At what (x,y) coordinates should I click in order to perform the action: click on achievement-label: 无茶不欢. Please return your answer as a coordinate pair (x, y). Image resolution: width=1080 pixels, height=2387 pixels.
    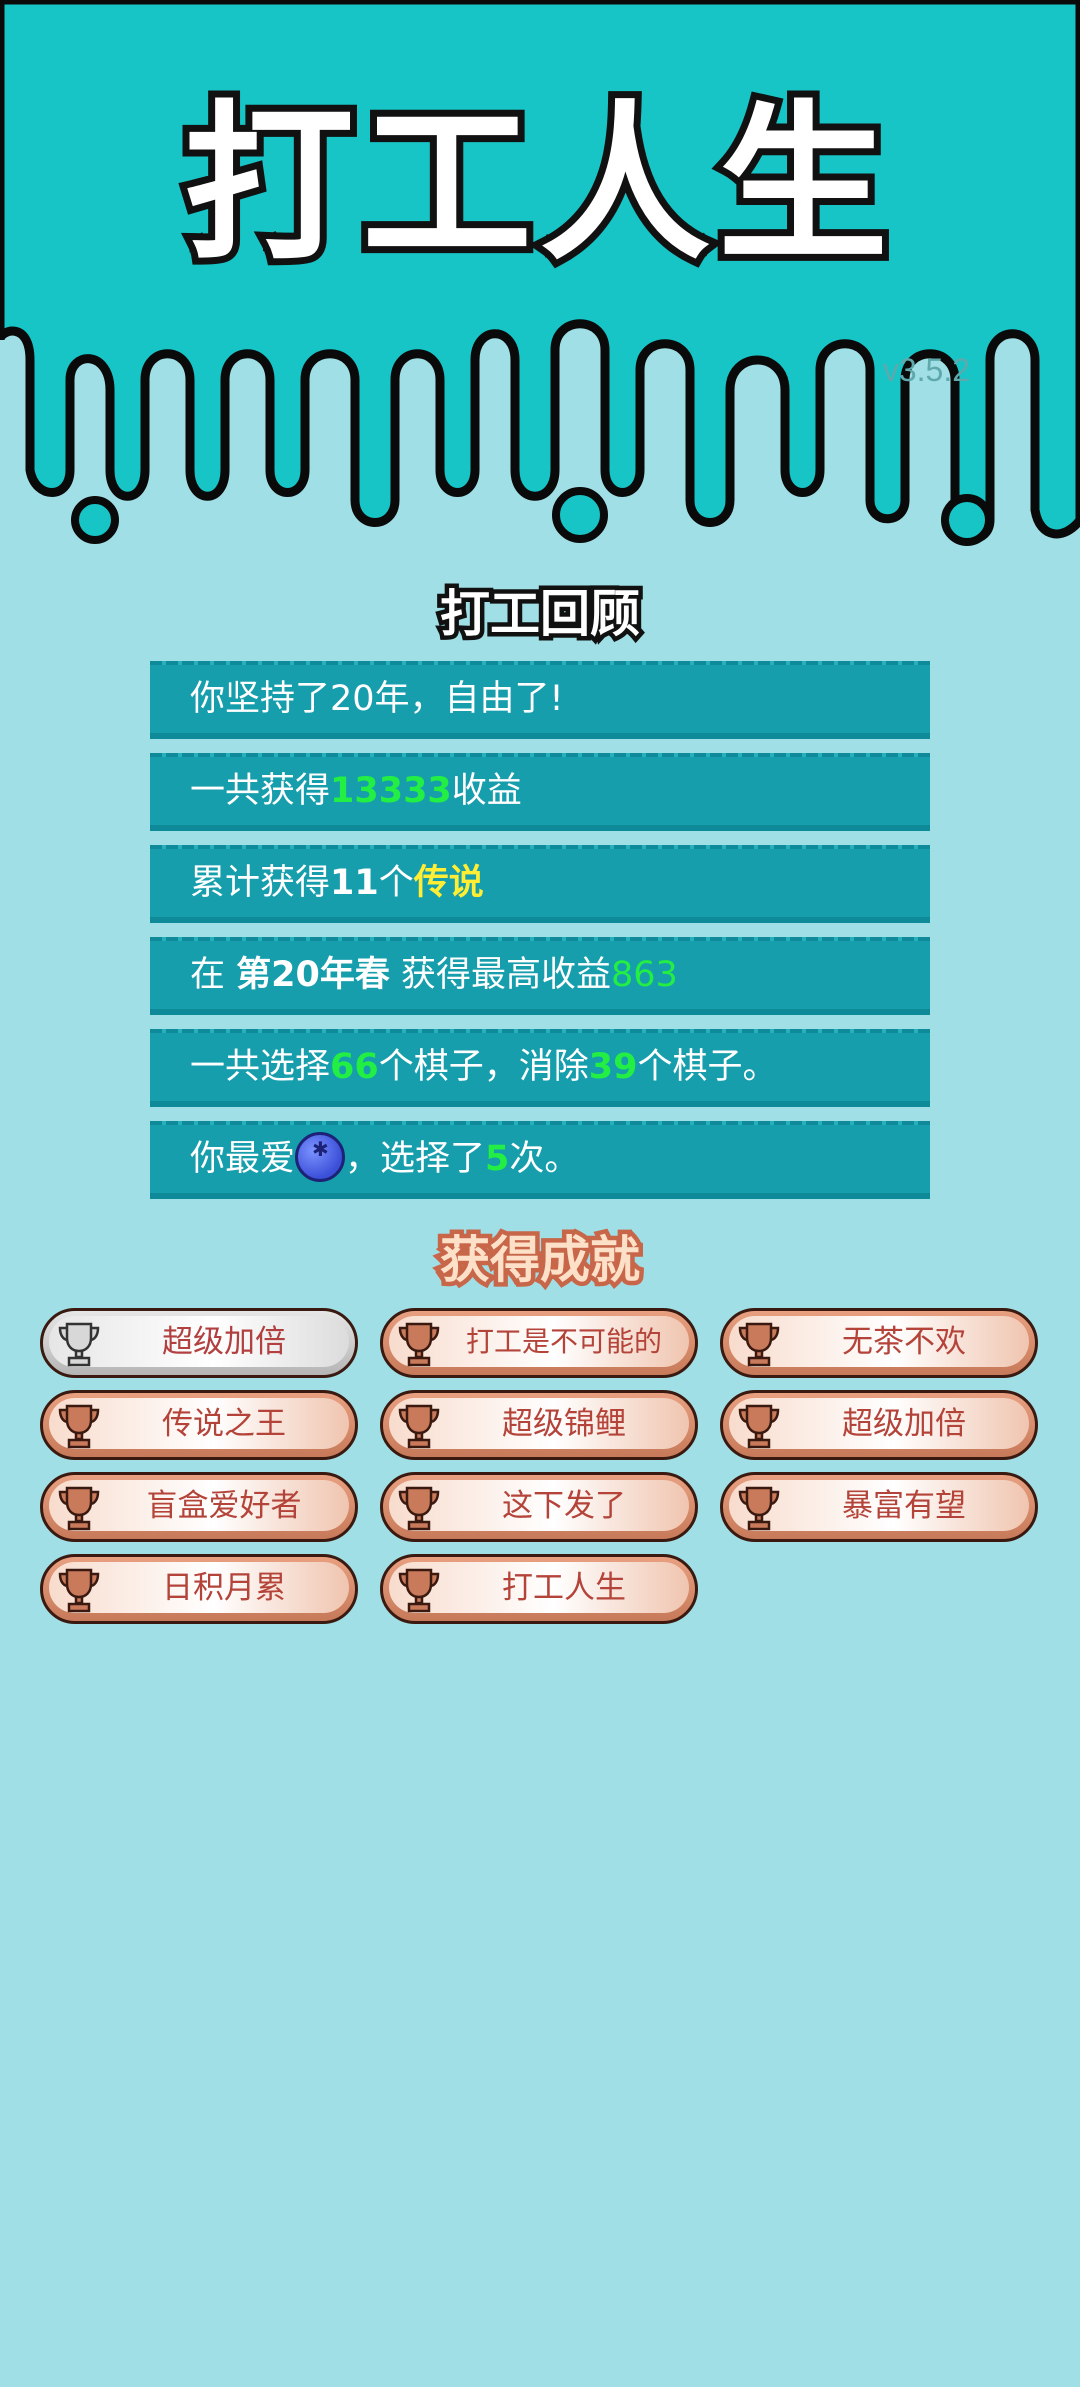
    Looking at the image, I should click on (904, 1342).